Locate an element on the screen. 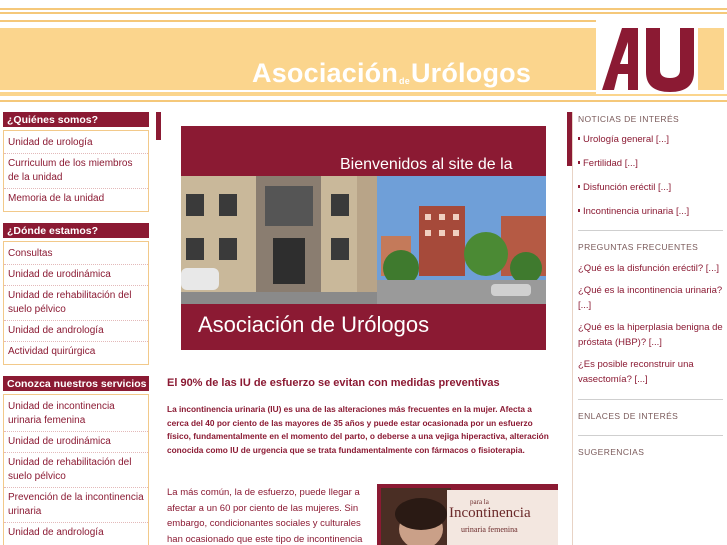 The height and width of the screenshot is (545, 727). news-item-urologia: Urología general [...] is located at coordinates (651, 140).